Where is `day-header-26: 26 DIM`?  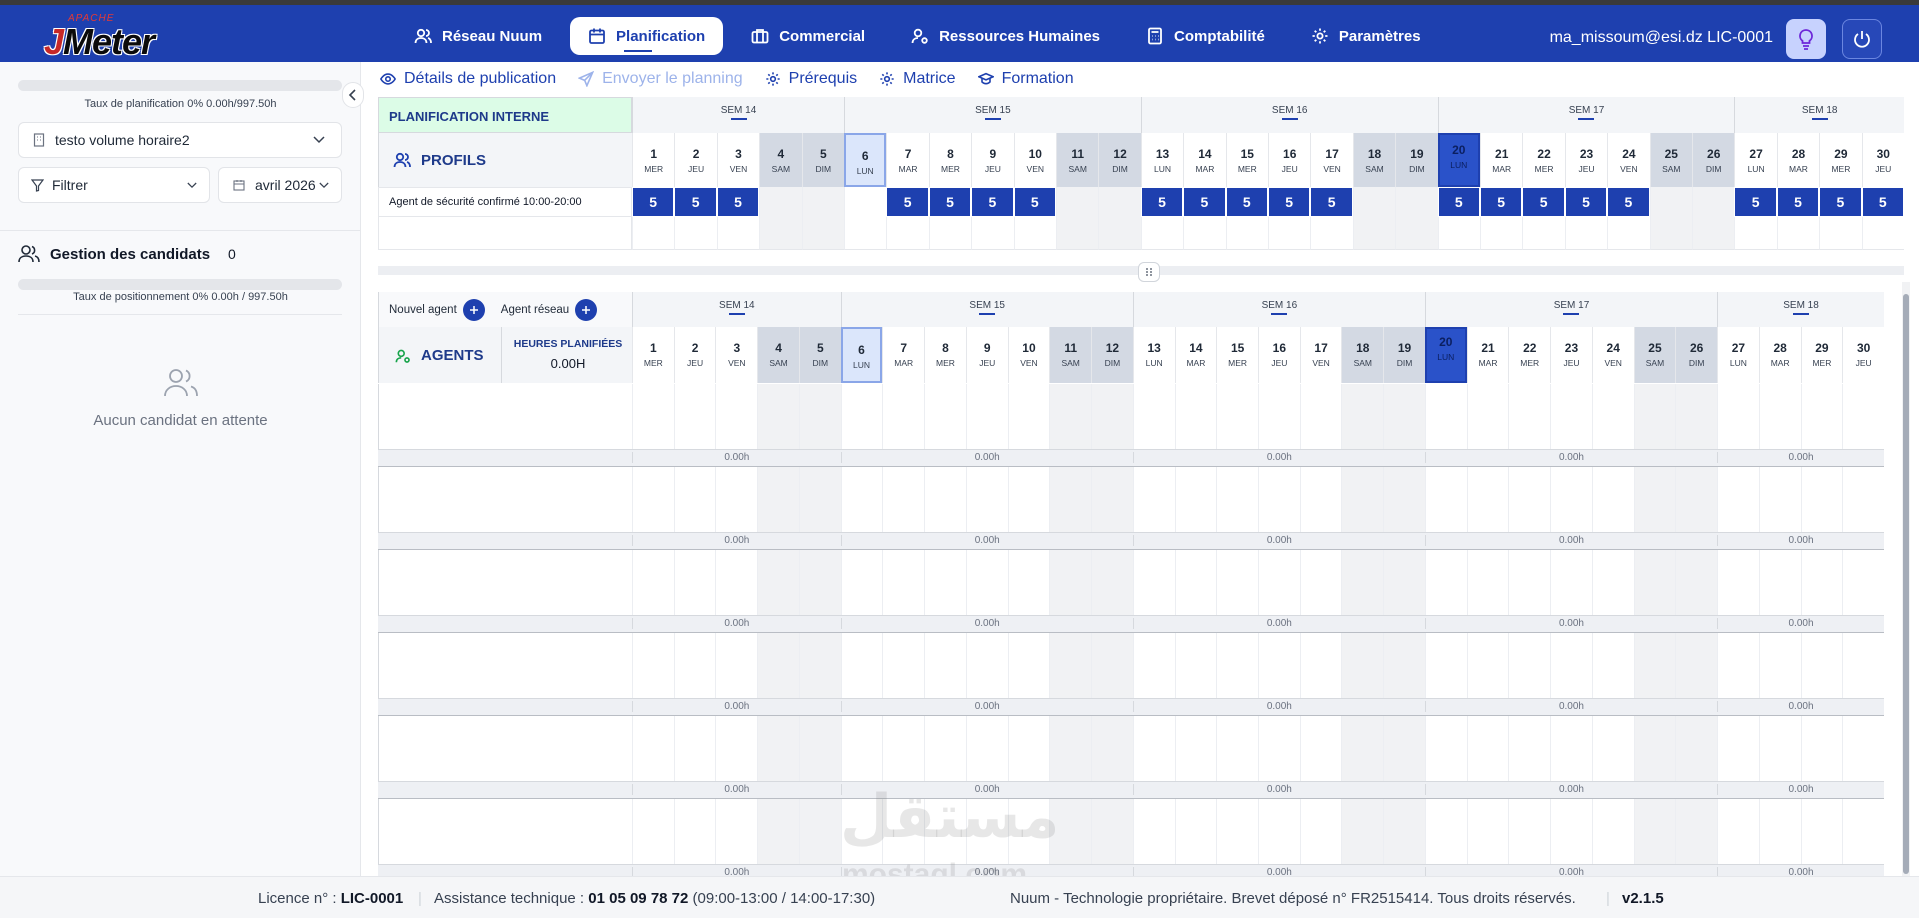
day-header-26: 26 DIM is located at coordinates (1713, 160).